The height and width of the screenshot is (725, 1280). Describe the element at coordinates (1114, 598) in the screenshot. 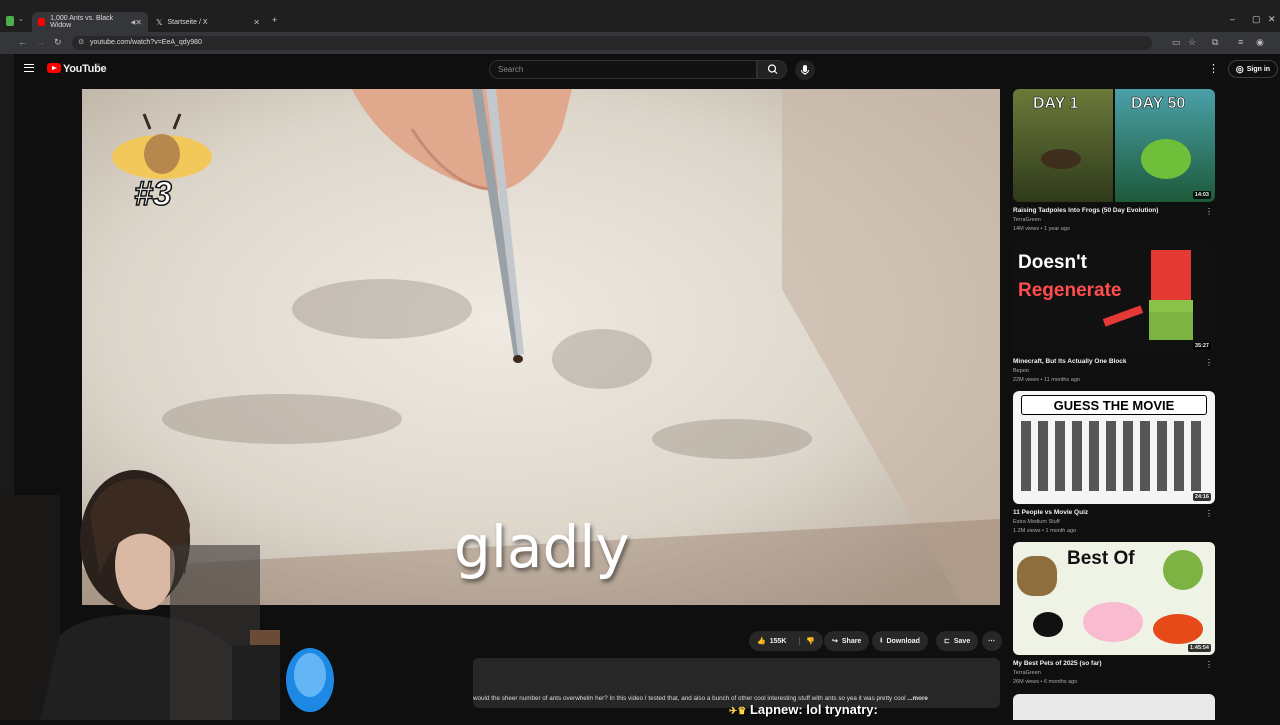

I see `recommendation-thumbnail: Best Of 1:45:54` at that location.